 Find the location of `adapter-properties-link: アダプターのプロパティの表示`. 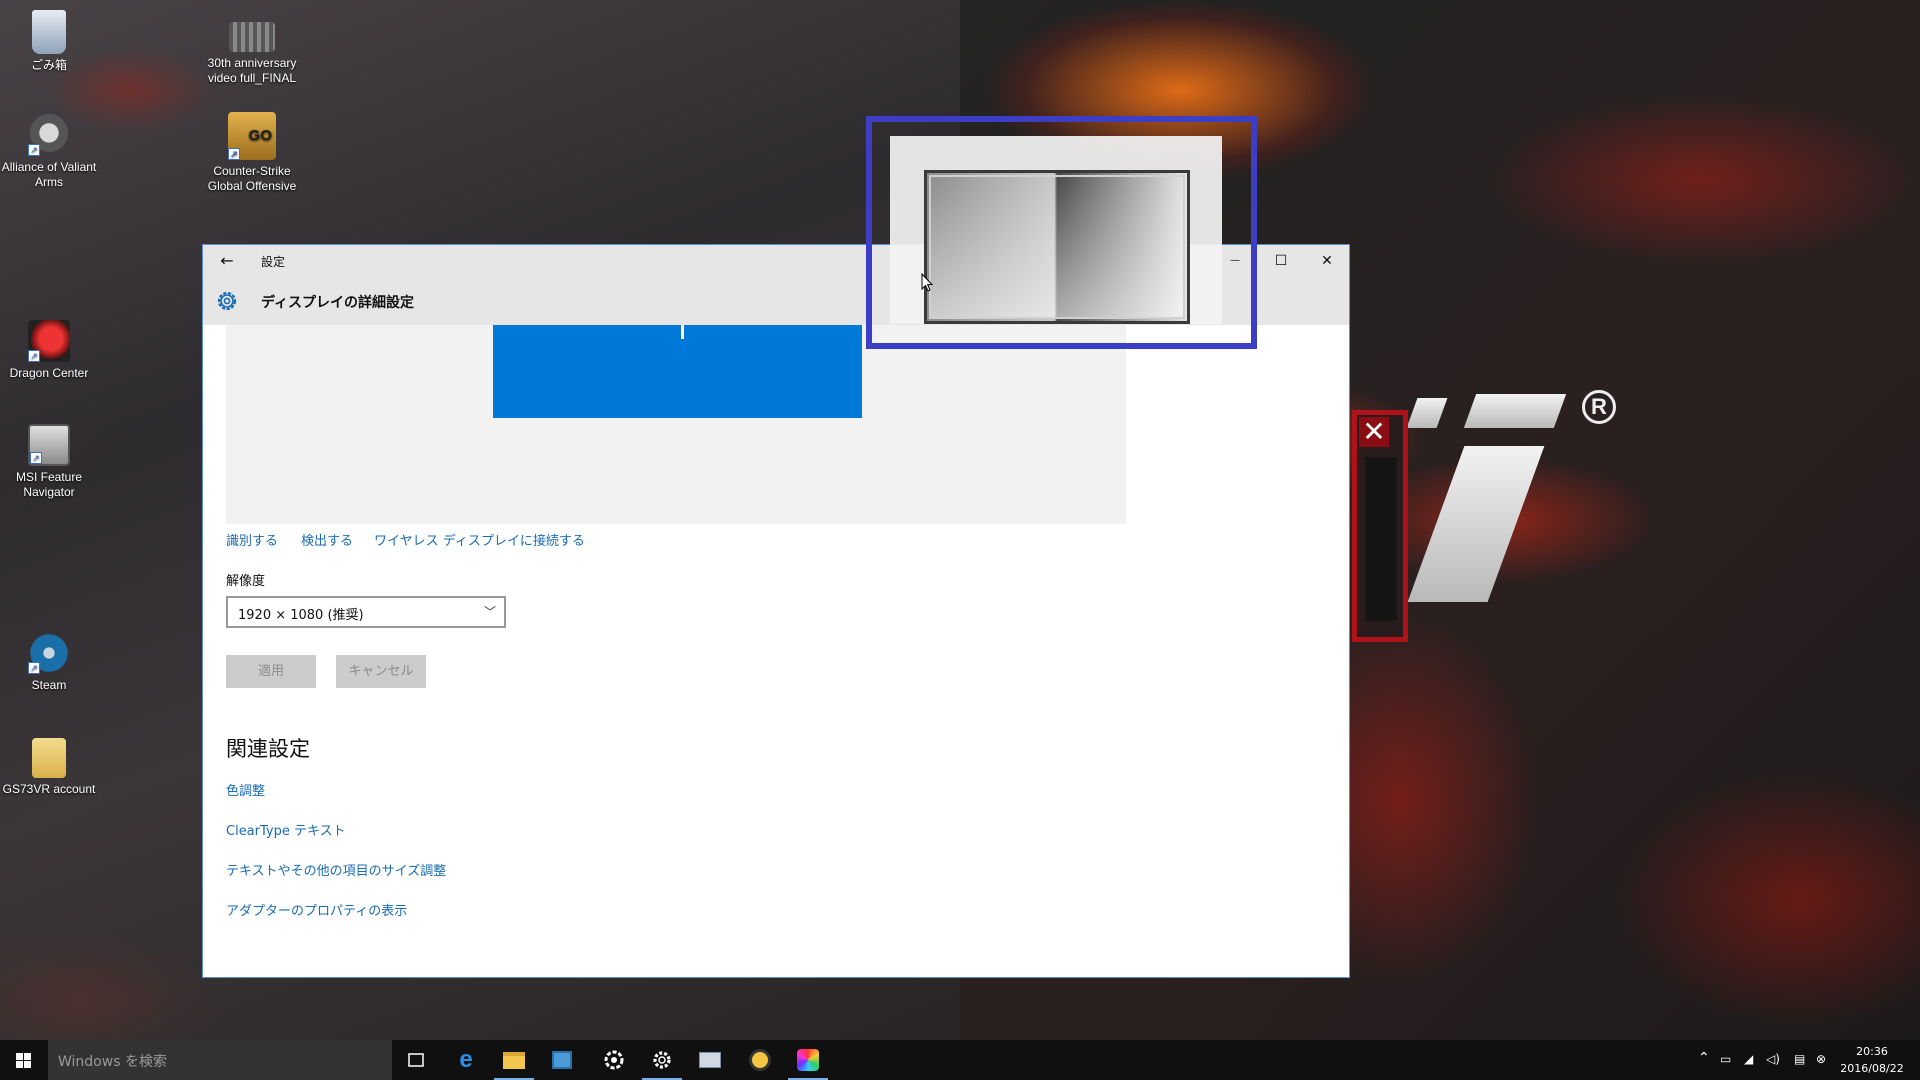

adapter-properties-link: アダプターのプロパティの表示 is located at coordinates (316, 909).